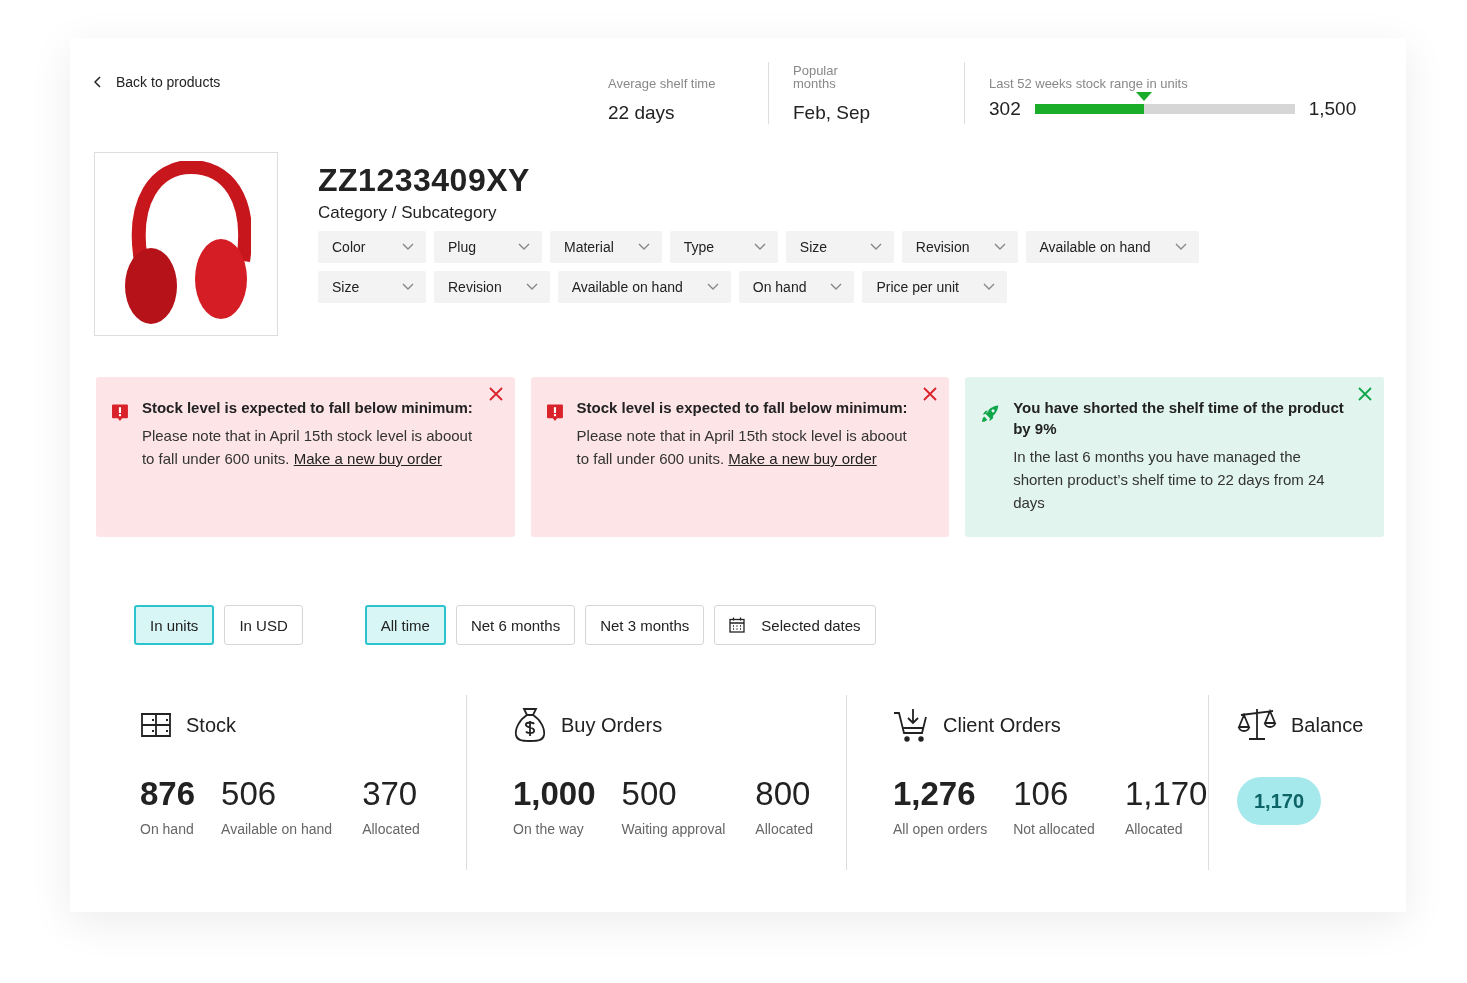 This screenshot has width=1467, height=983. I want to click on scales-icon, so click(1257, 725).